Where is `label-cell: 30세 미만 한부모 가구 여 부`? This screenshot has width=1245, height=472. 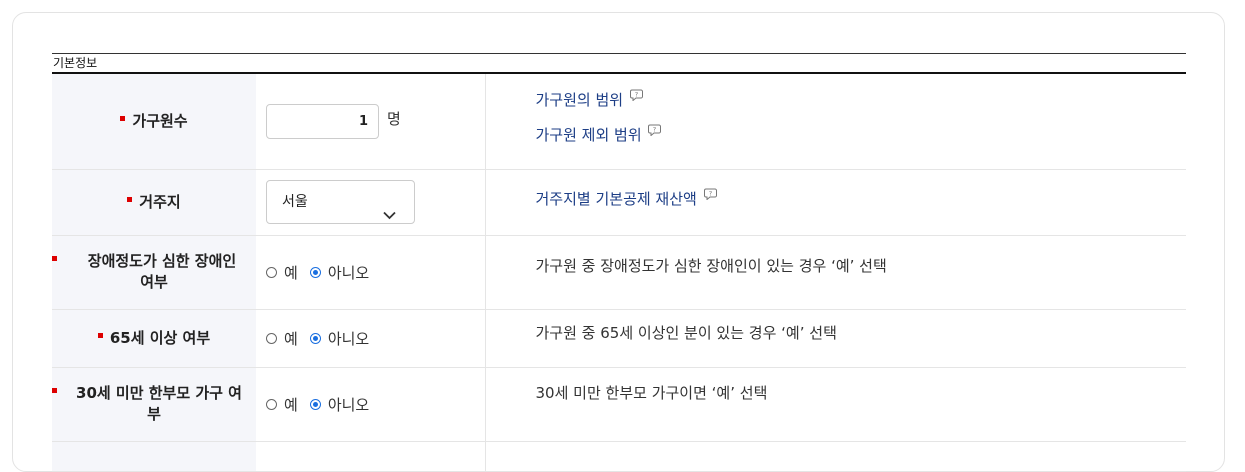
label-cell: 30세 미만 한부모 가구 여 부 is located at coordinates (154, 404).